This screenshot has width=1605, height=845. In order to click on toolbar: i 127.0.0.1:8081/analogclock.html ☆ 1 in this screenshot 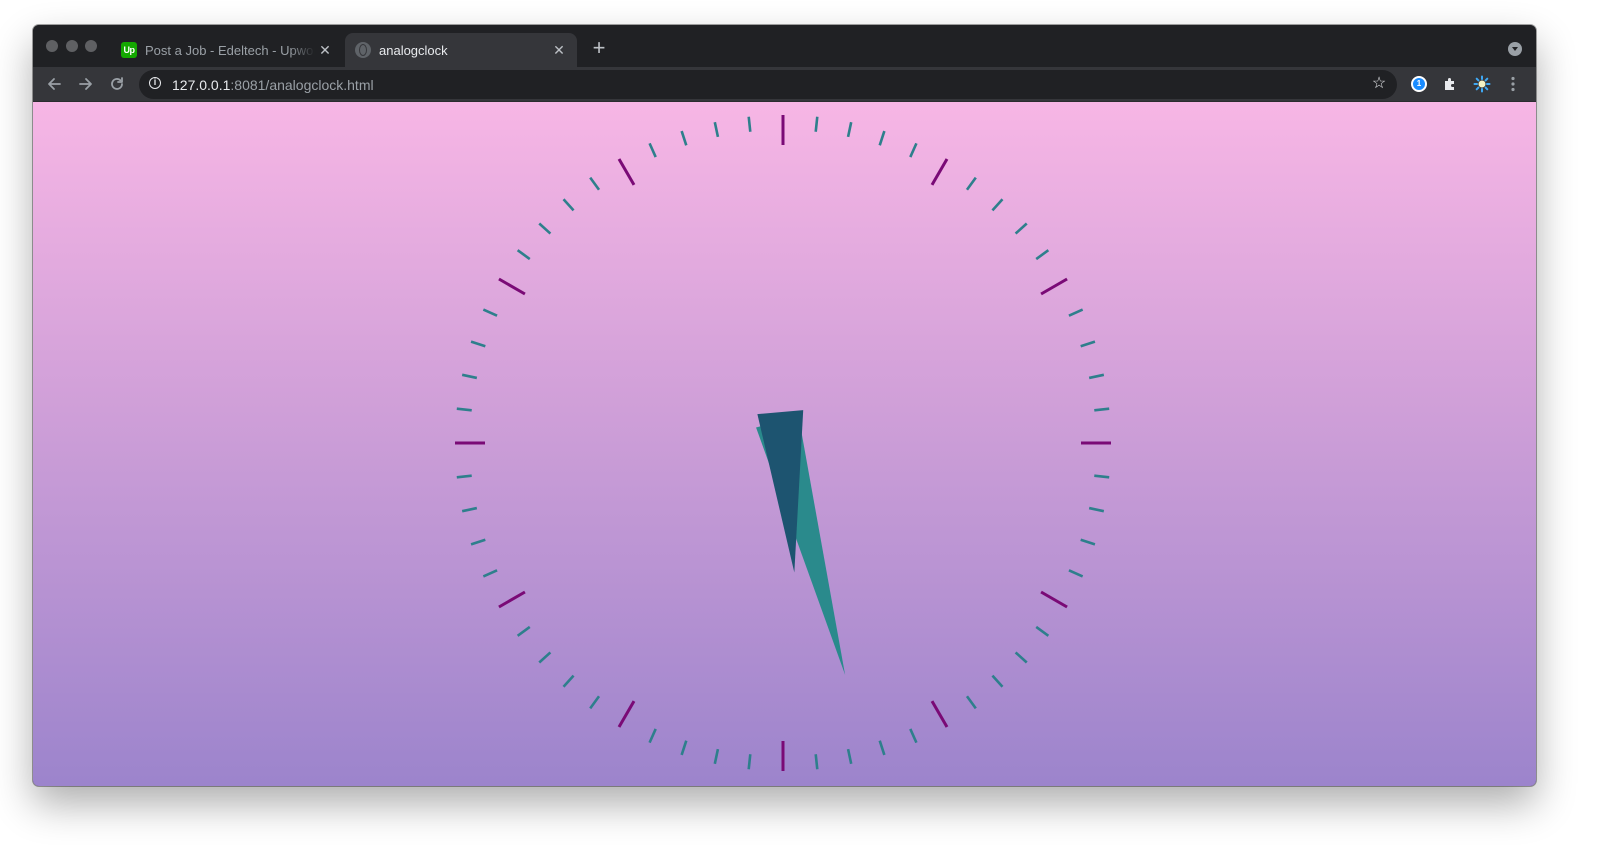, I will do `click(784, 84)`.